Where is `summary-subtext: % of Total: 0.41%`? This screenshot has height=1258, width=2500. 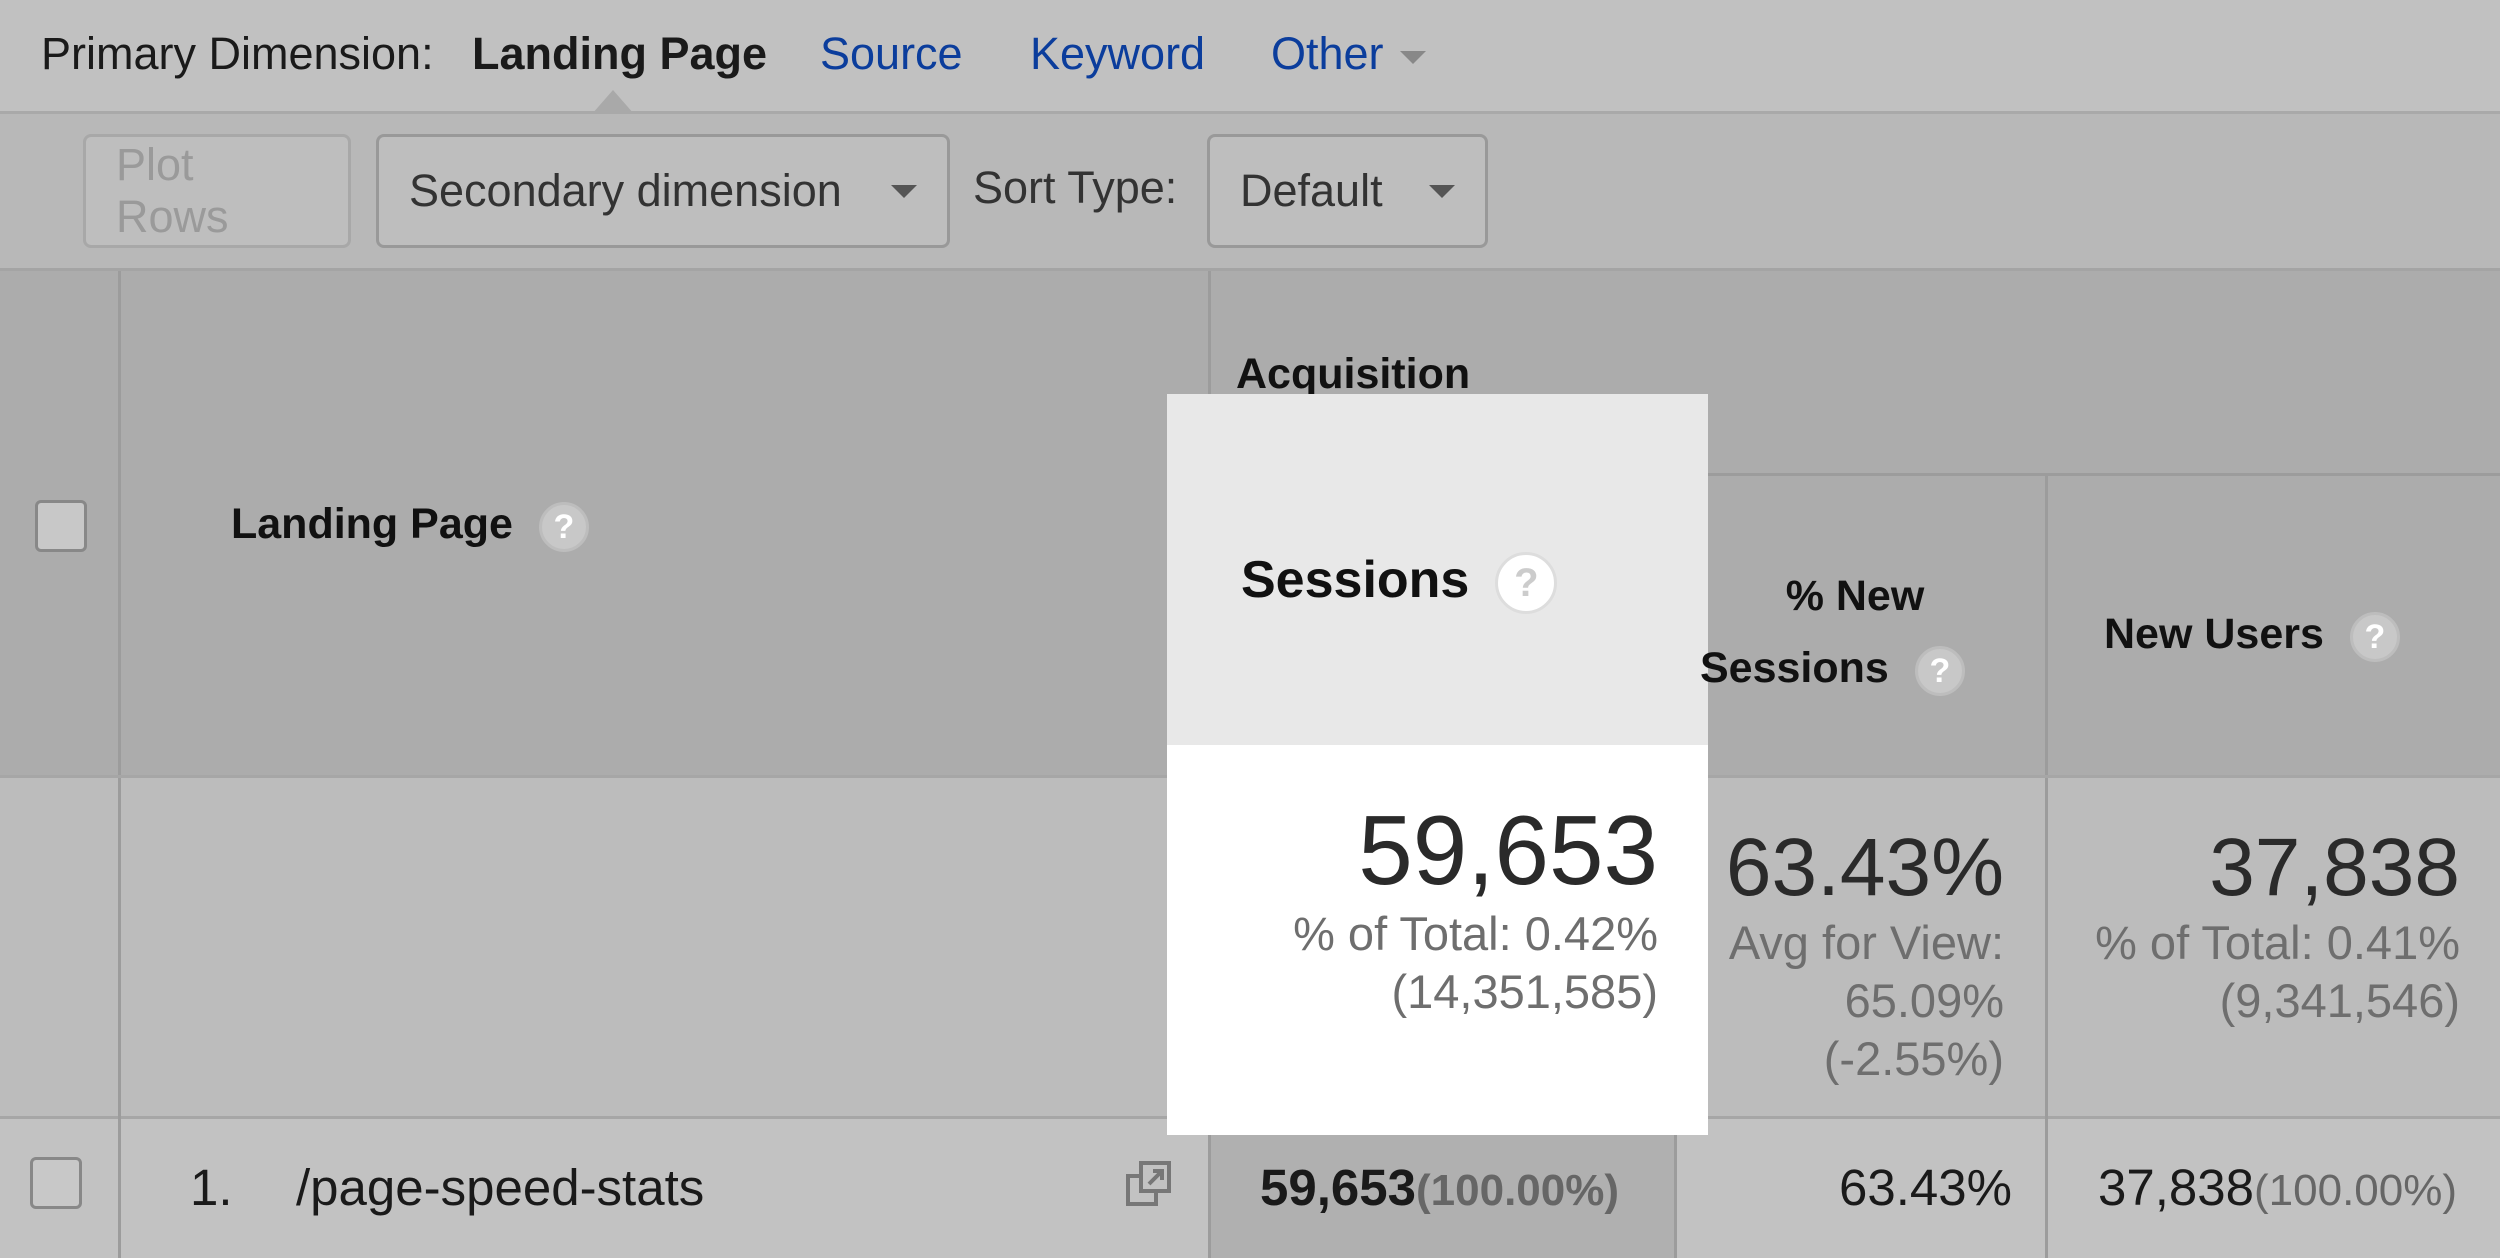
summary-subtext: % of Total: 0.41% is located at coordinates (2277, 942).